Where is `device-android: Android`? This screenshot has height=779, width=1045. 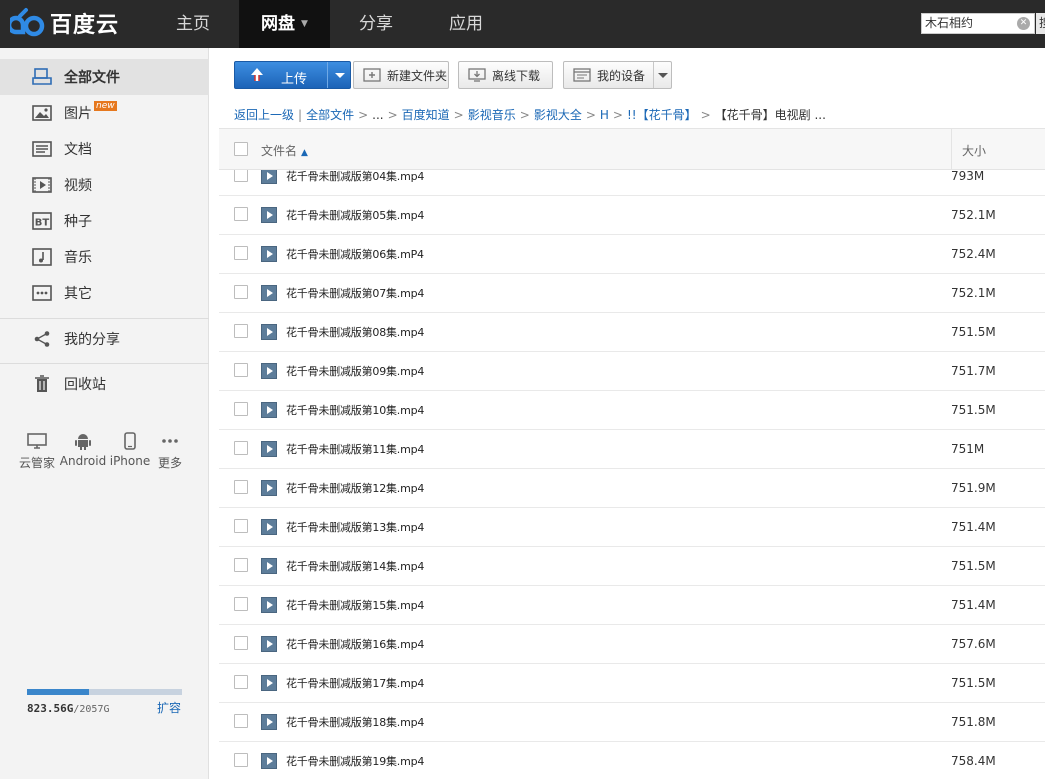 device-android: Android is located at coordinates (83, 449).